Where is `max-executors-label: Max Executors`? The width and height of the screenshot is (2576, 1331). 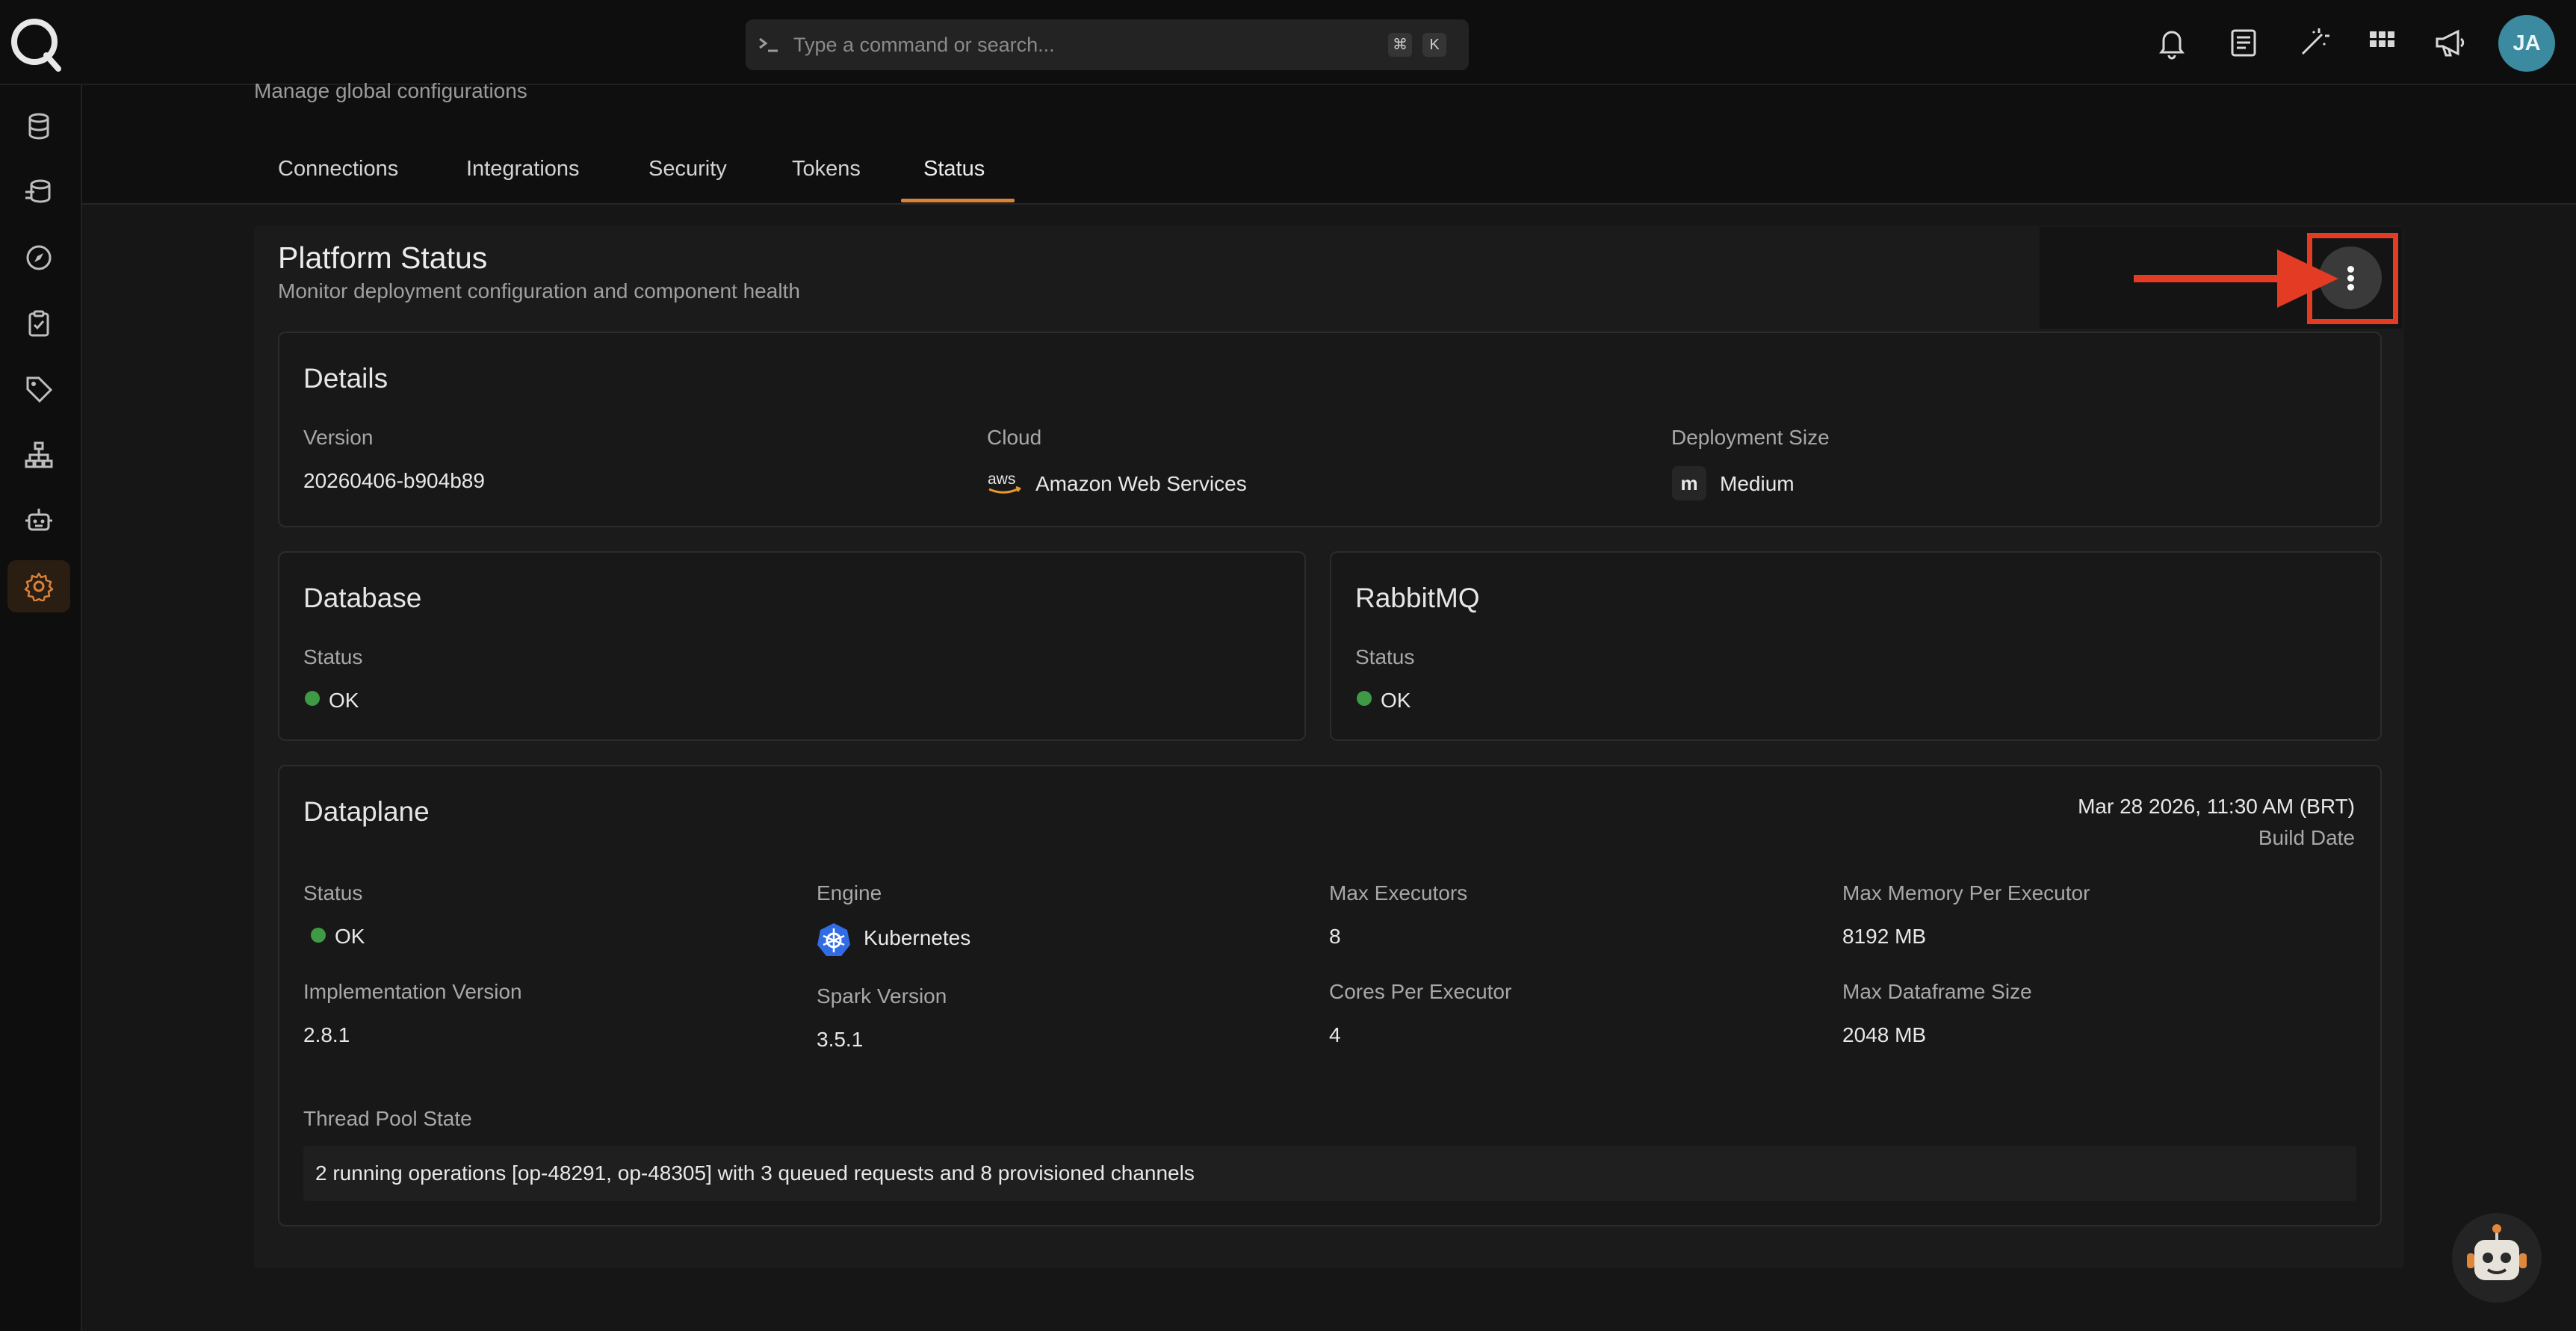
max-executors-label: Max Executors is located at coordinates (1398, 893).